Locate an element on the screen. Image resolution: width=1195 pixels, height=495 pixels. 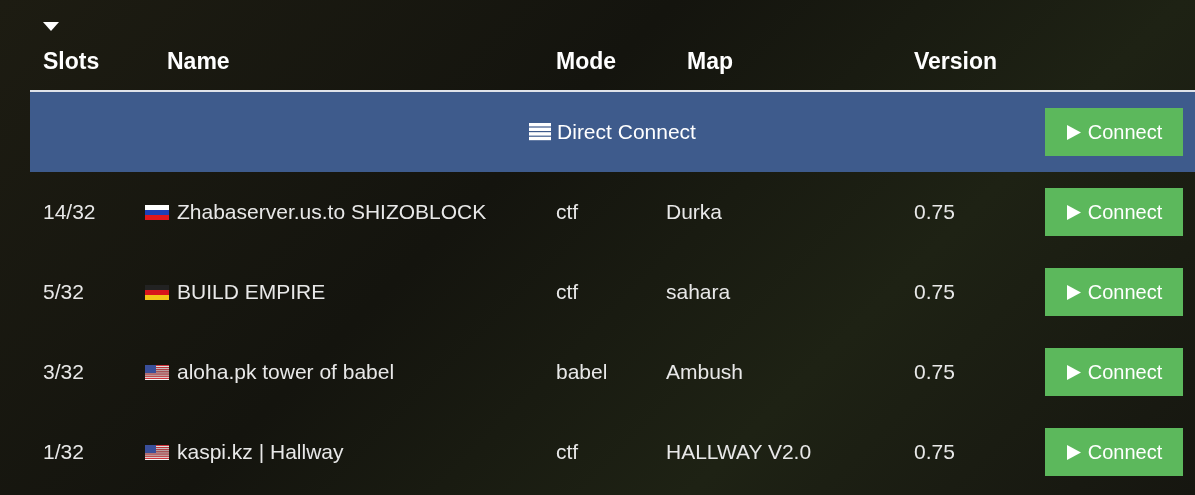
column-header: Slots is located at coordinates (87, 45).